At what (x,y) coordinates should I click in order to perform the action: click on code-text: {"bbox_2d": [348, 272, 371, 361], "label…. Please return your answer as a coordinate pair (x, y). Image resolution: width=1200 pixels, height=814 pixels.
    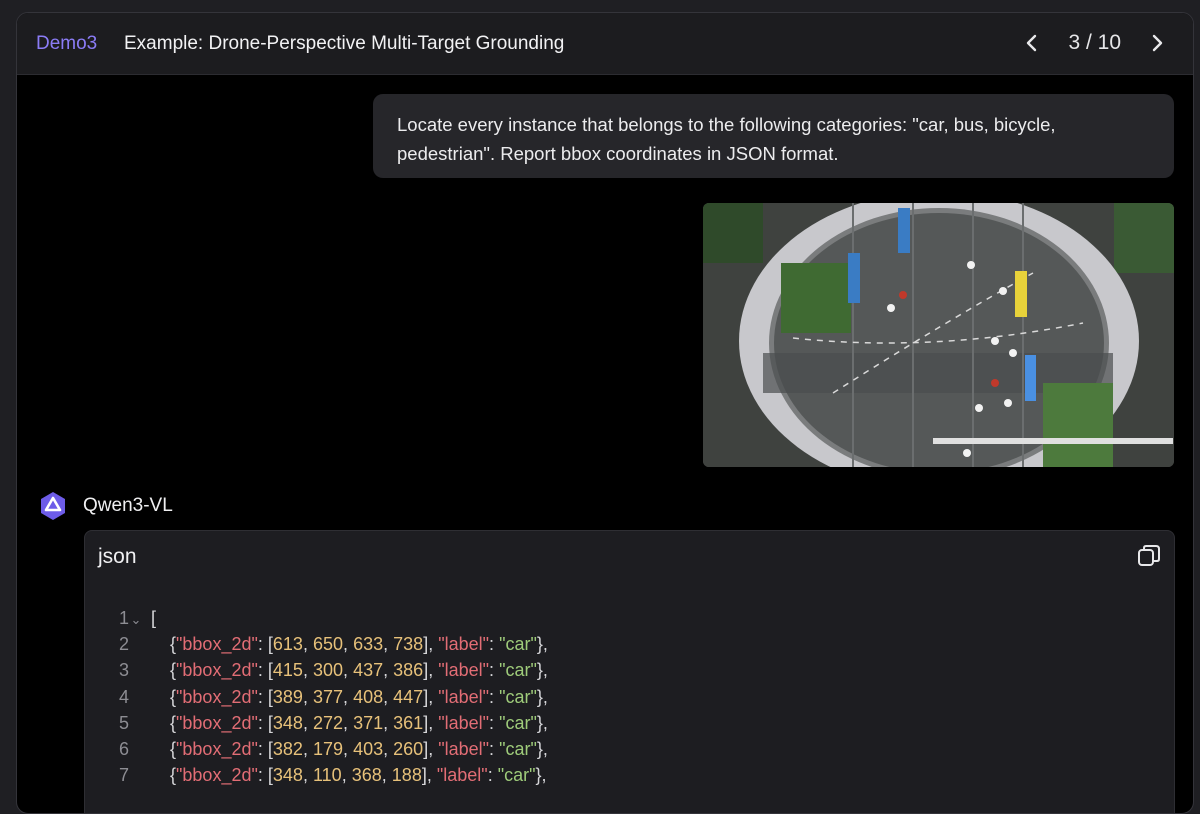
    Looking at the image, I should click on (359, 722).